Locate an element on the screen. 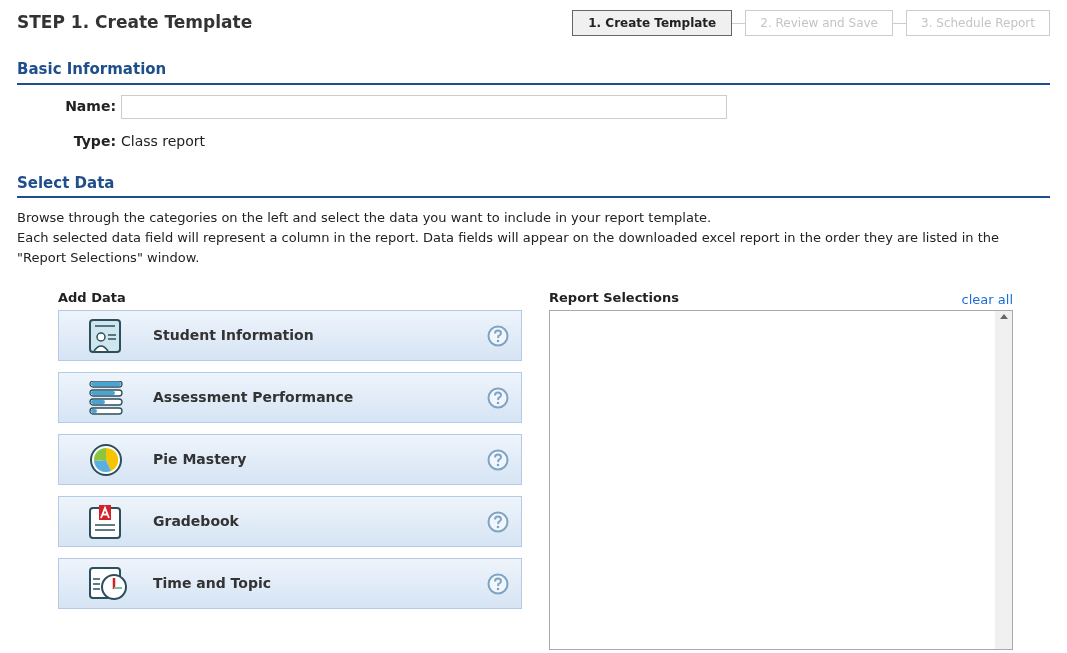 Image resolution: width=1067 pixels, height=653 pixels. column-heading: Add Data is located at coordinates (92, 298).